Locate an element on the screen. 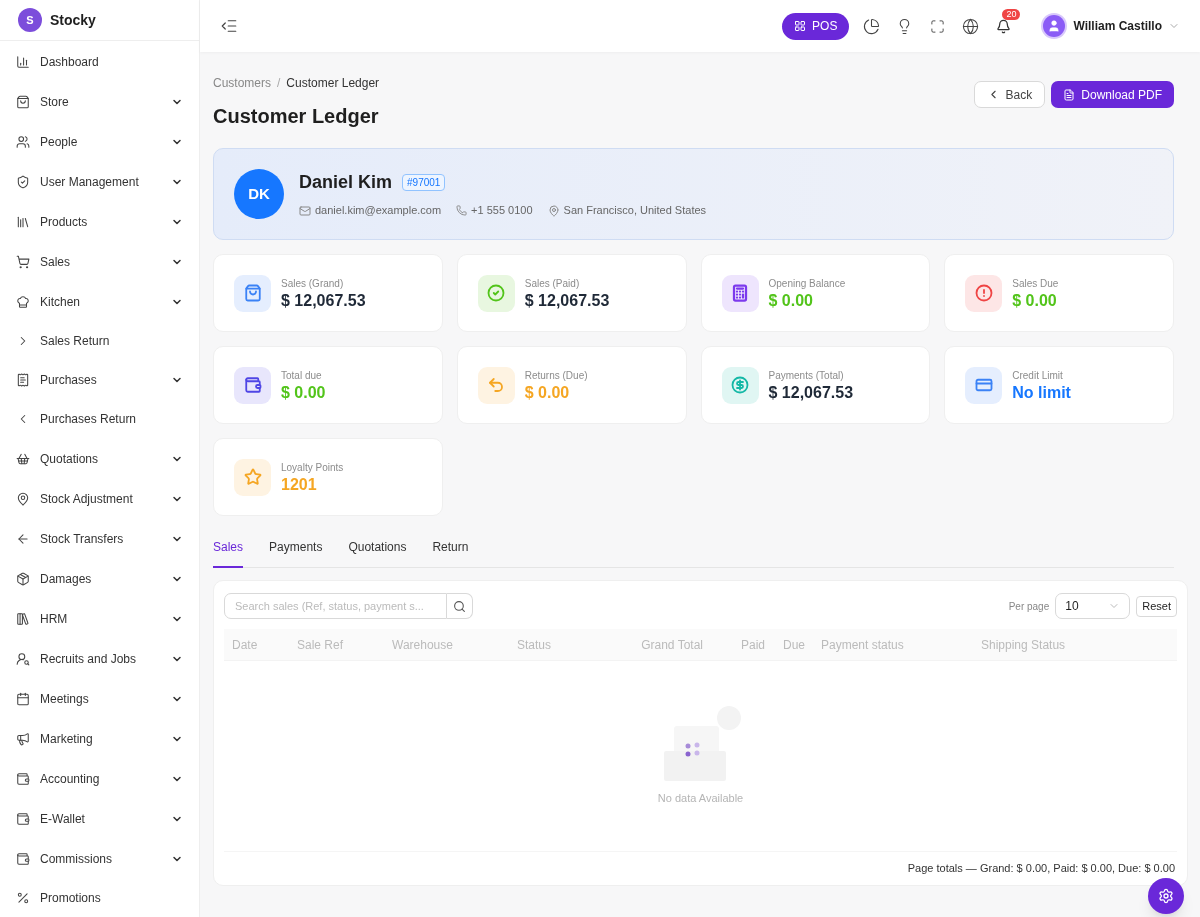 This screenshot has height=917, width=1200. sidebar-item: Sales Return is located at coordinates (99, 340).